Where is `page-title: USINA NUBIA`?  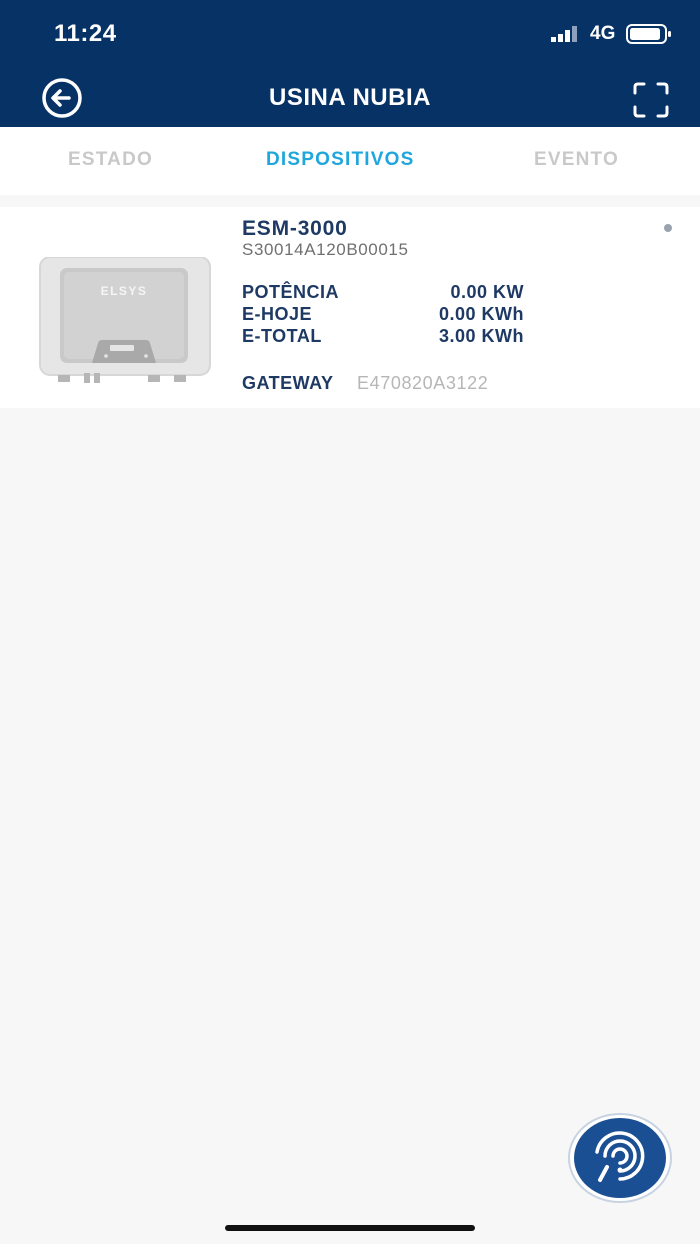 page-title: USINA NUBIA is located at coordinates (350, 97).